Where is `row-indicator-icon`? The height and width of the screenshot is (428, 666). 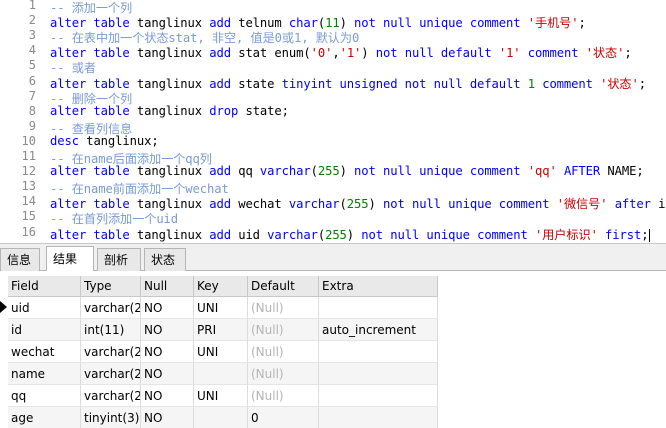
row-indicator-icon is located at coordinates (3, 307).